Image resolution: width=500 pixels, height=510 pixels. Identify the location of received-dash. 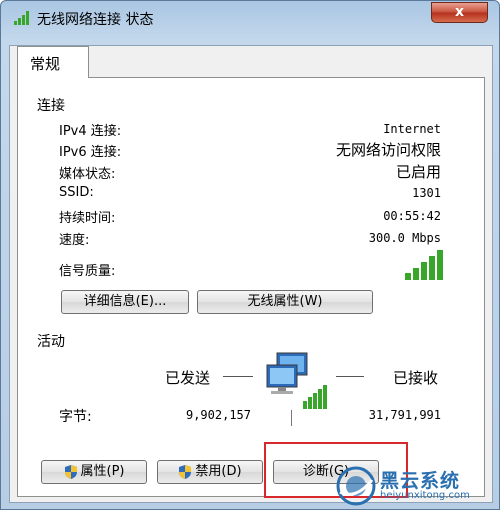
(350, 376).